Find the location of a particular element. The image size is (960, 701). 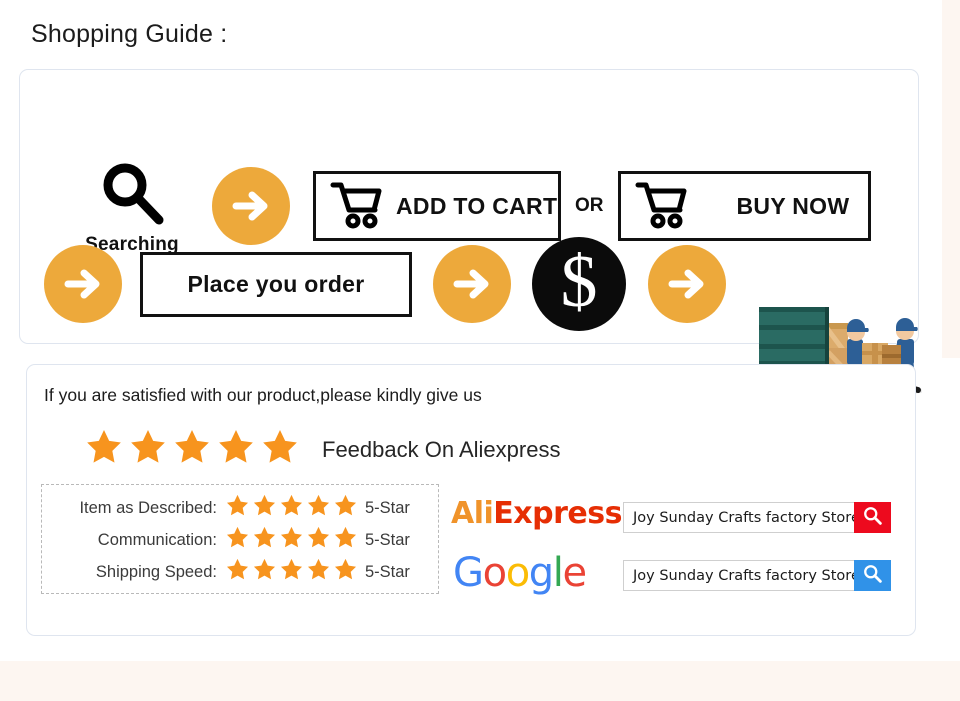

rating-label: Item as Described: is located at coordinates (148, 507).